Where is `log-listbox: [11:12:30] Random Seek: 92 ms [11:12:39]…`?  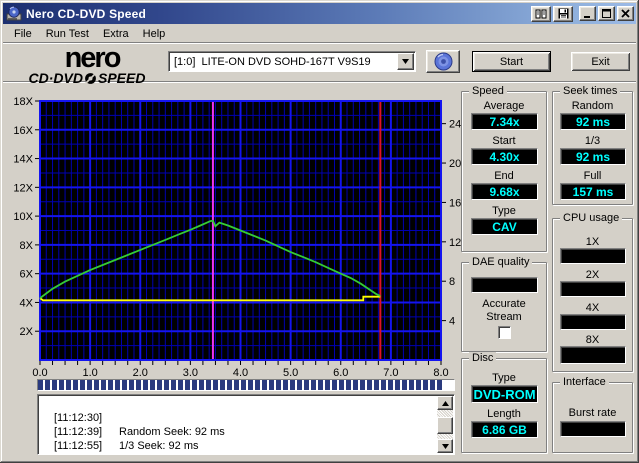 log-listbox: [11:12:30] Random Seek: 92 ms [11:12:39]… is located at coordinates (246, 424).